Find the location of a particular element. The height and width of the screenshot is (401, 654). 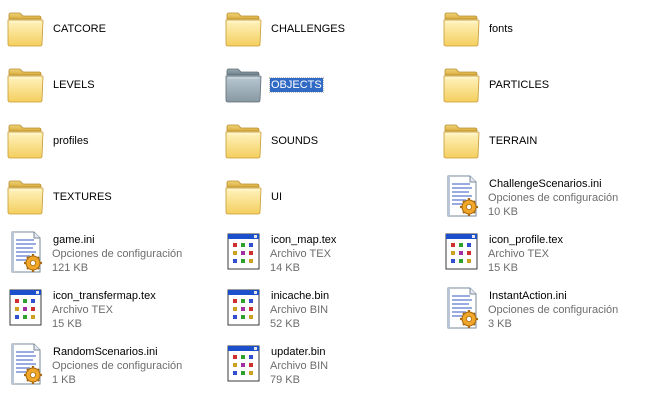

item-name: icon_map.tex is located at coordinates (304, 240).